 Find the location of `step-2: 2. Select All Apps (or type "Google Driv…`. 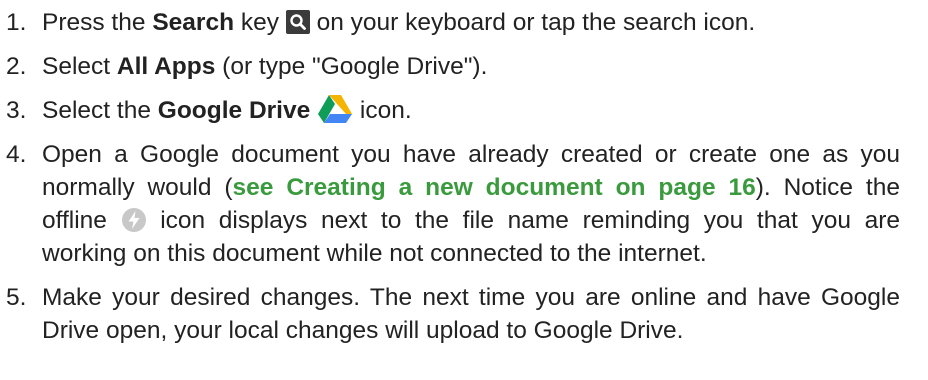

step-2: 2. Select All Apps (or type "Google Driv… is located at coordinates (453, 66).